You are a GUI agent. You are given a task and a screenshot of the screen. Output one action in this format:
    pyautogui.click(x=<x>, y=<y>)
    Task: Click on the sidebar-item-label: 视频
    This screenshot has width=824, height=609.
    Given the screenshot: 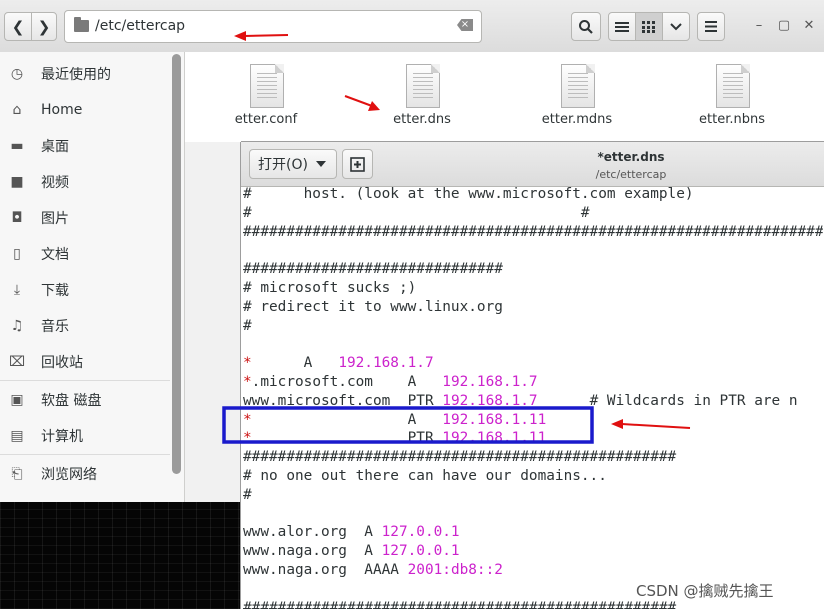 What is the action you would take?
    pyautogui.click(x=55, y=183)
    